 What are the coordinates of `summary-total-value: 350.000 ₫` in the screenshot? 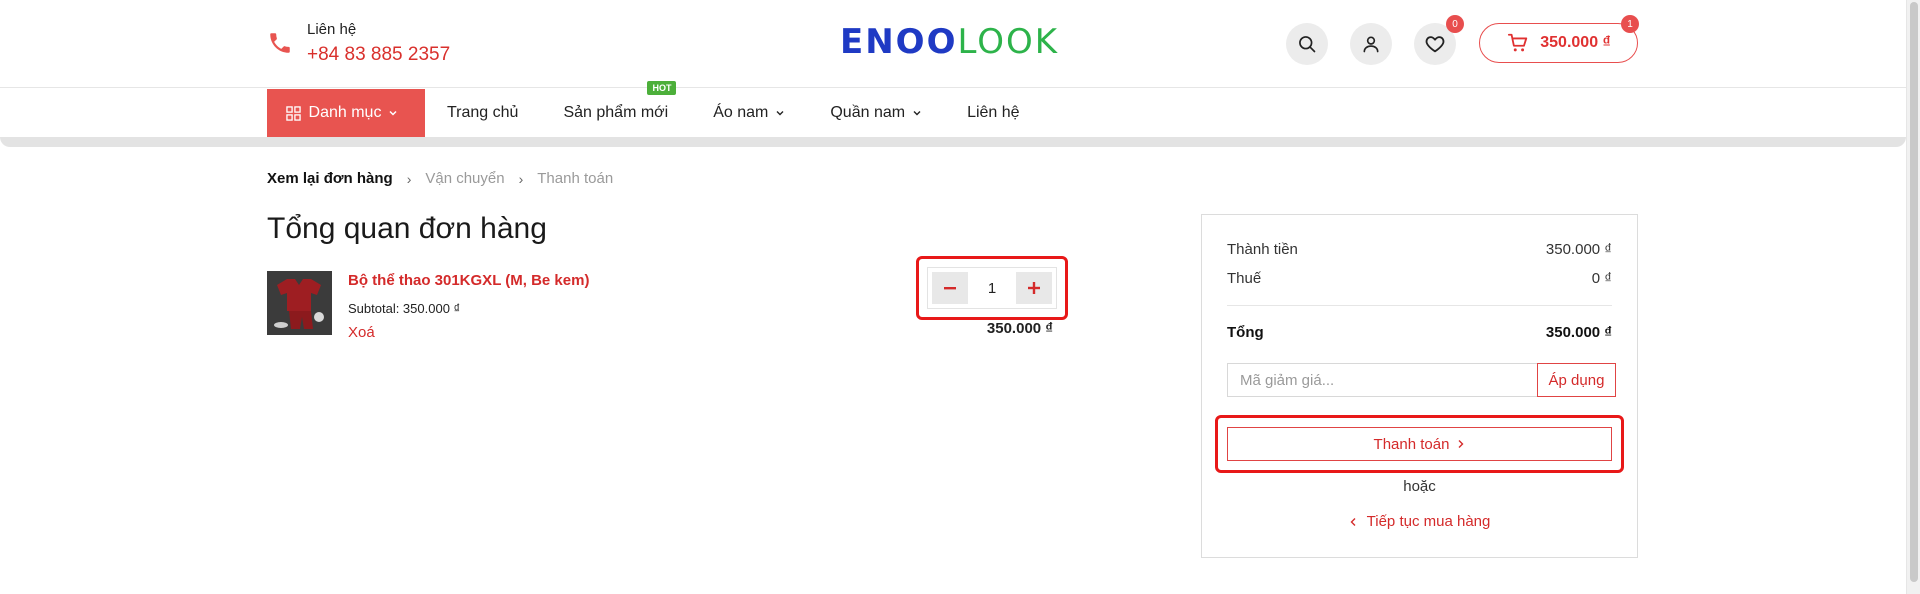 It's located at (1578, 332).